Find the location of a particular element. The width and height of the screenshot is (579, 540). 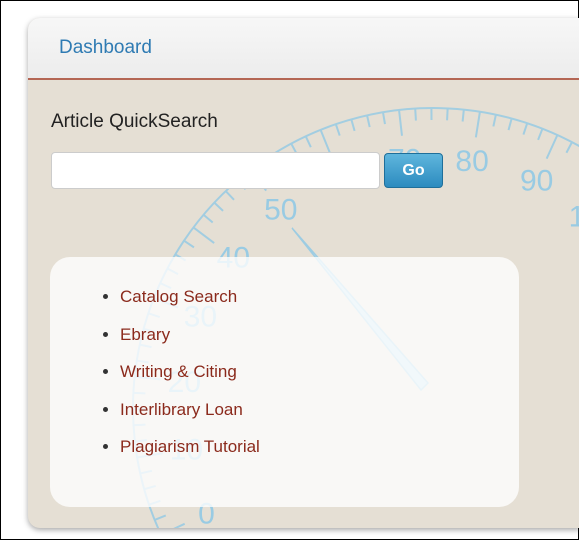

link-plagiarism-tutorial: Plagiarism Tutorial is located at coordinates (190, 446).